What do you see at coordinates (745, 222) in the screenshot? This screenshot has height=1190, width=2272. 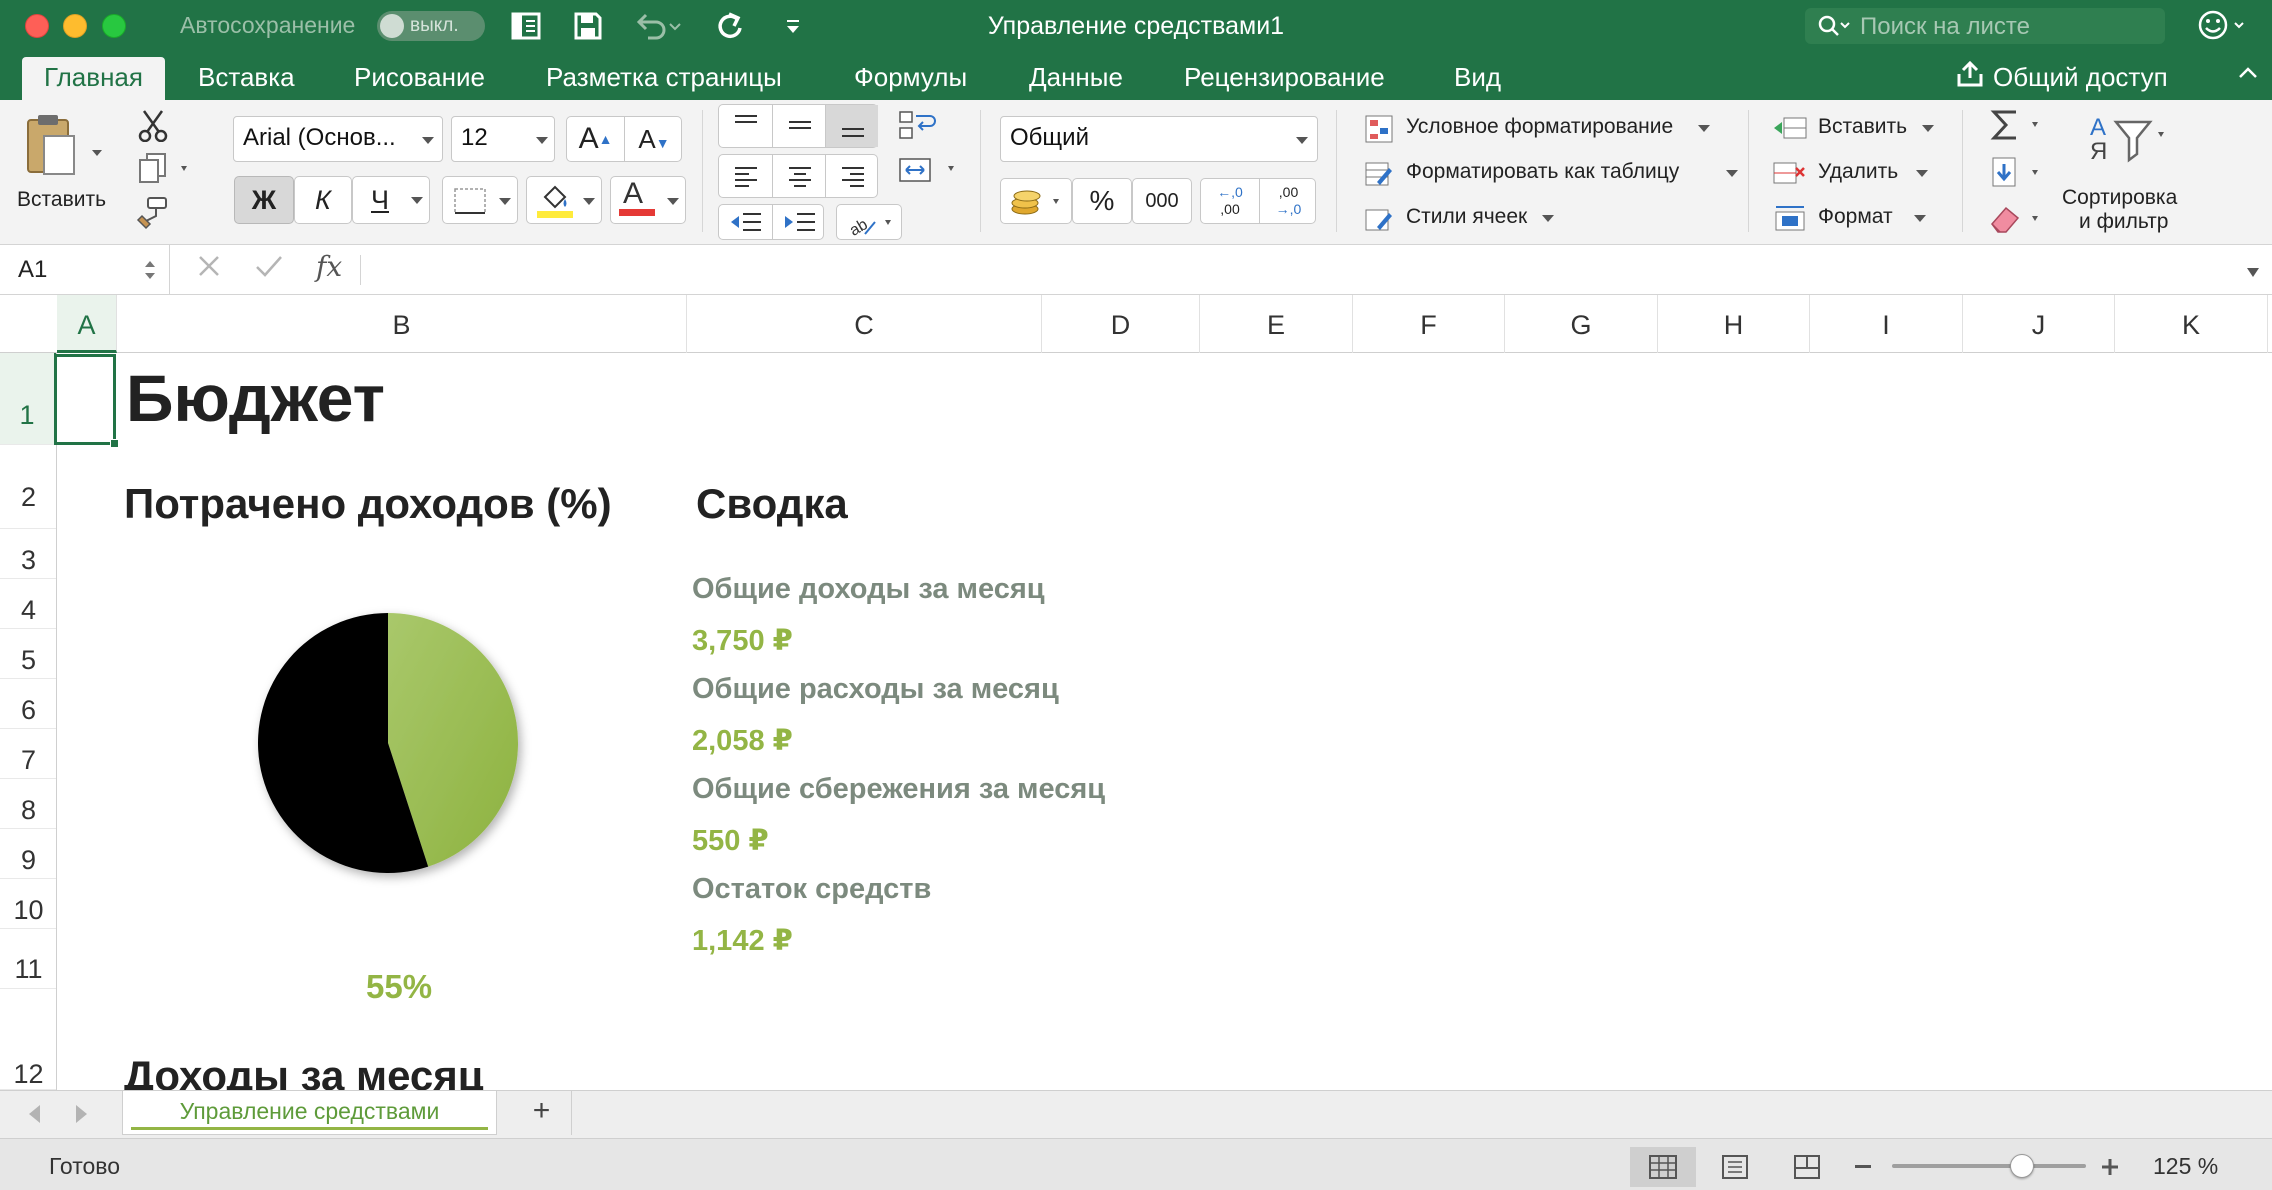 I see `decrease-indent-button` at bounding box center [745, 222].